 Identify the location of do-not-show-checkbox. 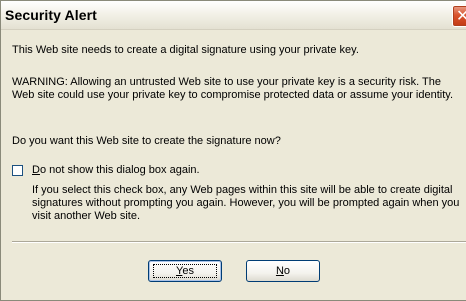
(17, 170).